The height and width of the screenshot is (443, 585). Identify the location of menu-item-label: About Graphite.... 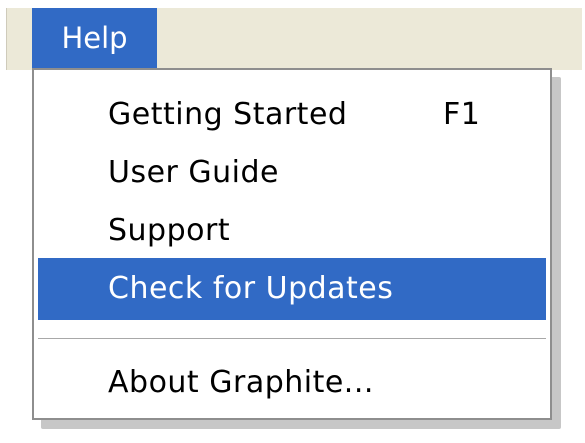
(241, 382).